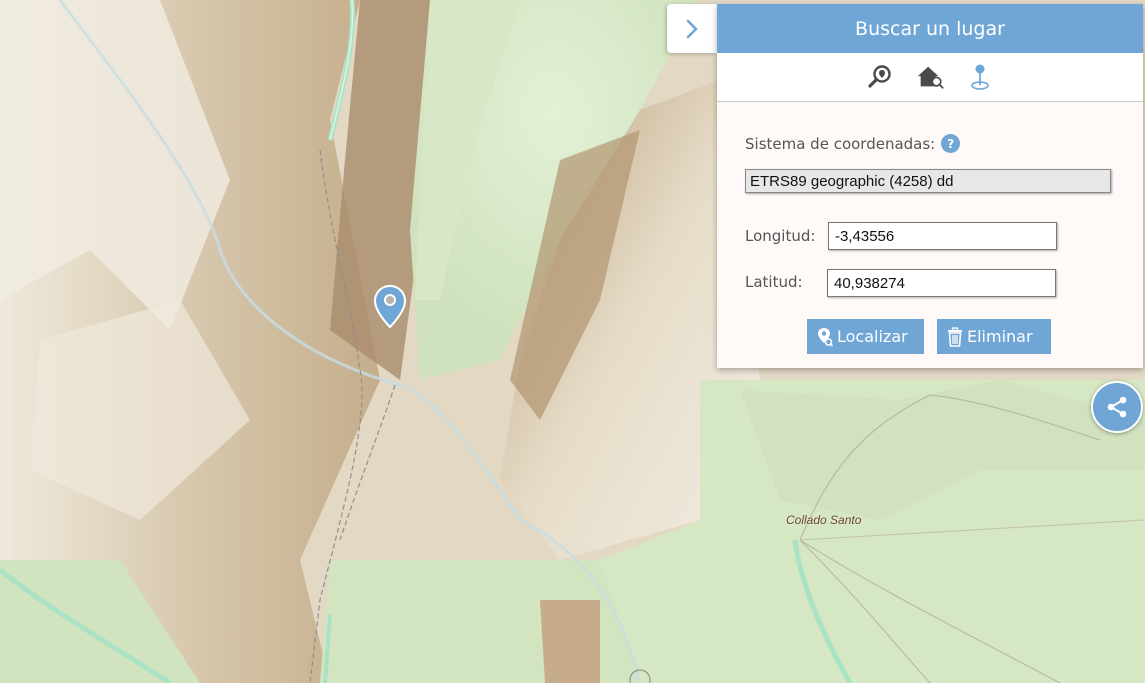 Image resolution: width=1145 pixels, height=683 pixels. I want to click on locate-button: Localizar, so click(865, 336).